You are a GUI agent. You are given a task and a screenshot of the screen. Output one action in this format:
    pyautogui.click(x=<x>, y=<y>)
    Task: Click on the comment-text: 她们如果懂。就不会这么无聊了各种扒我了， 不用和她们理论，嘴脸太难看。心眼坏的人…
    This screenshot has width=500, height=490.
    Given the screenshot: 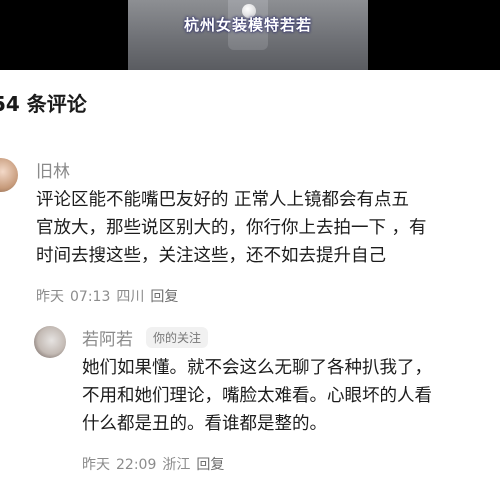 What is the action you would take?
    pyautogui.click(x=282, y=396)
    